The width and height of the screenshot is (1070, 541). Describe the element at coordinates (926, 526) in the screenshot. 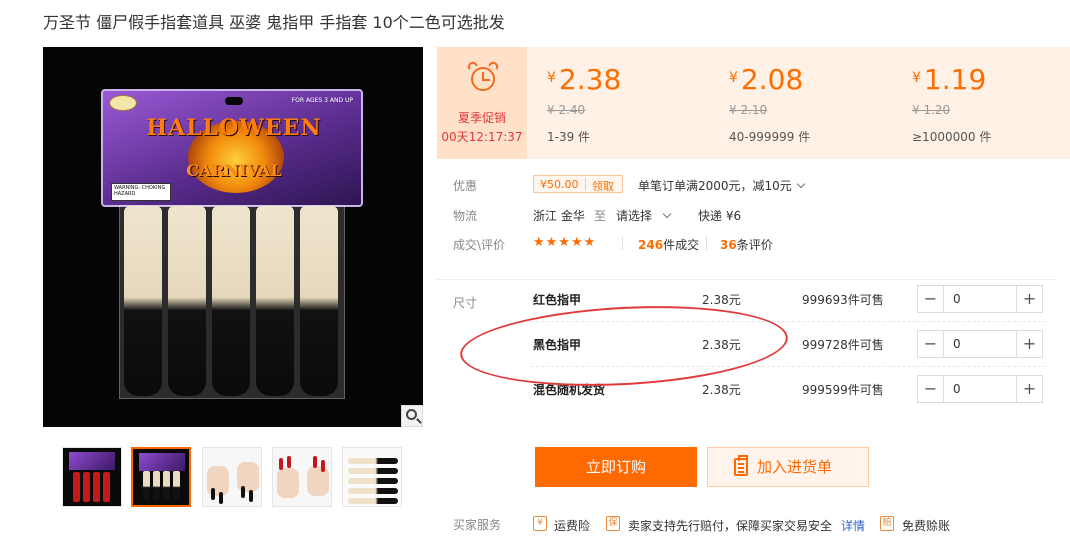

I see `service-item: 免费赊账` at that location.